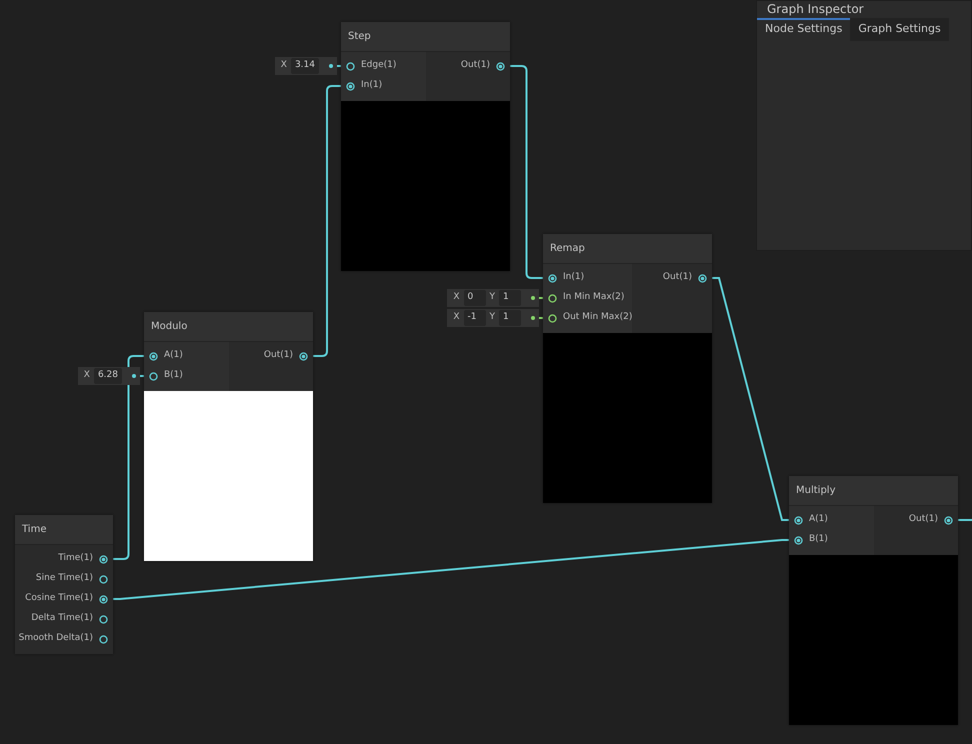 The height and width of the screenshot is (744, 972). Describe the element at coordinates (815, 9) in the screenshot. I see `panel-title: Graph Inspector` at that location.